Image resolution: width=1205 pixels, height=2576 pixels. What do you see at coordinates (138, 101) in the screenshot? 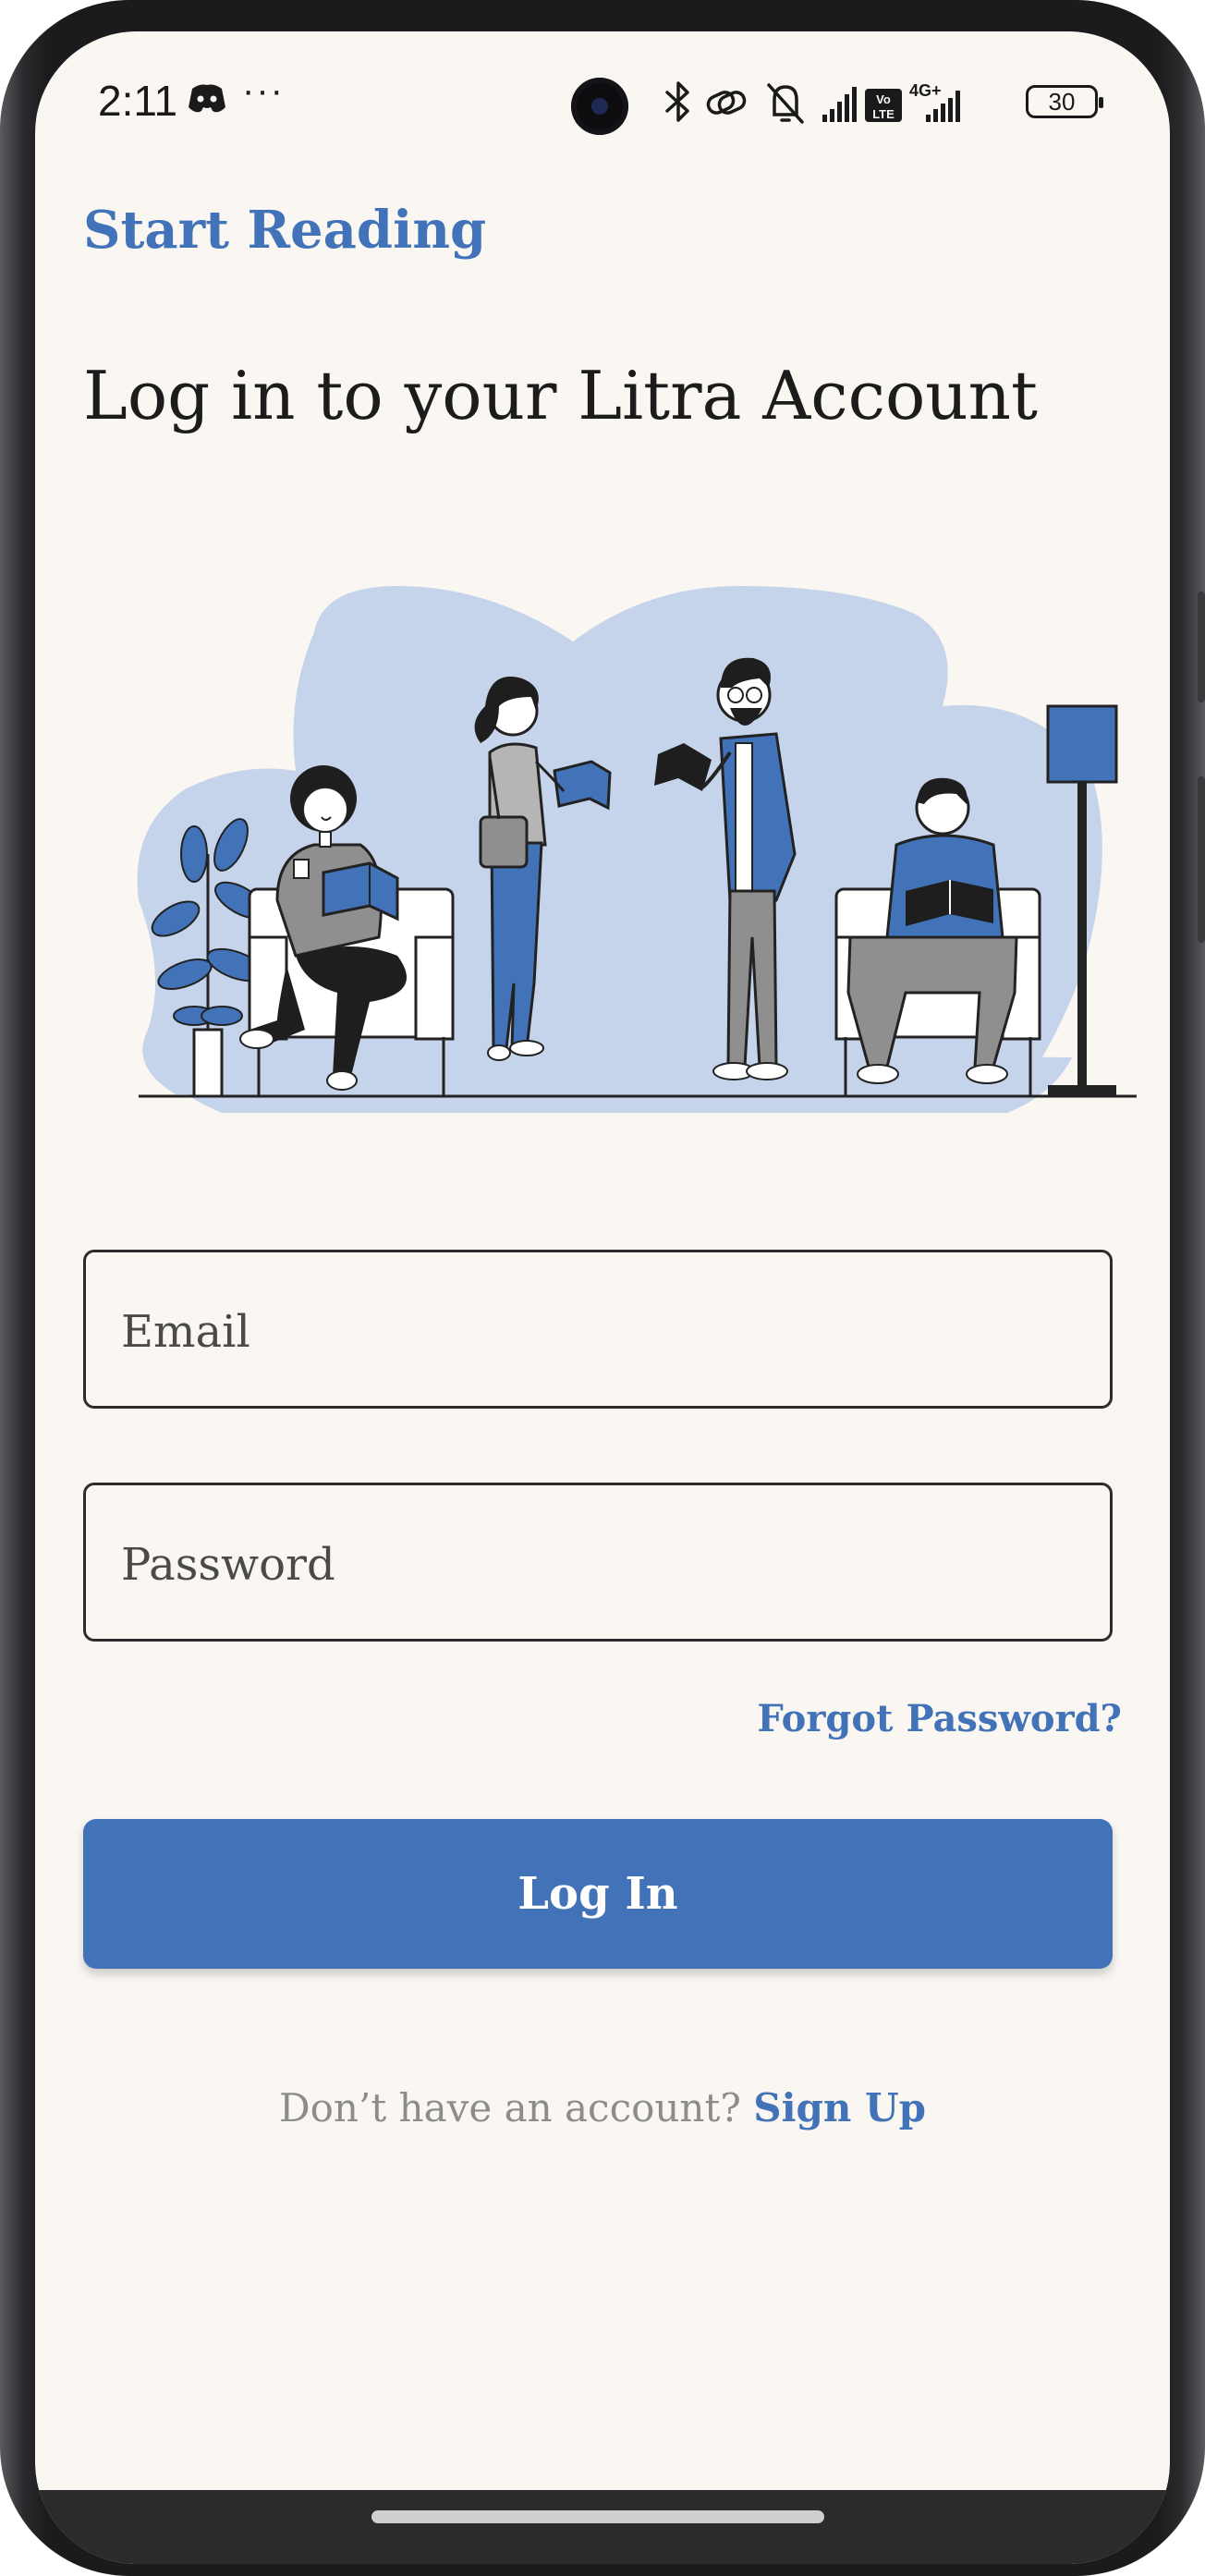
I see `status-time: 2:11` at bounding box center [138, 101].